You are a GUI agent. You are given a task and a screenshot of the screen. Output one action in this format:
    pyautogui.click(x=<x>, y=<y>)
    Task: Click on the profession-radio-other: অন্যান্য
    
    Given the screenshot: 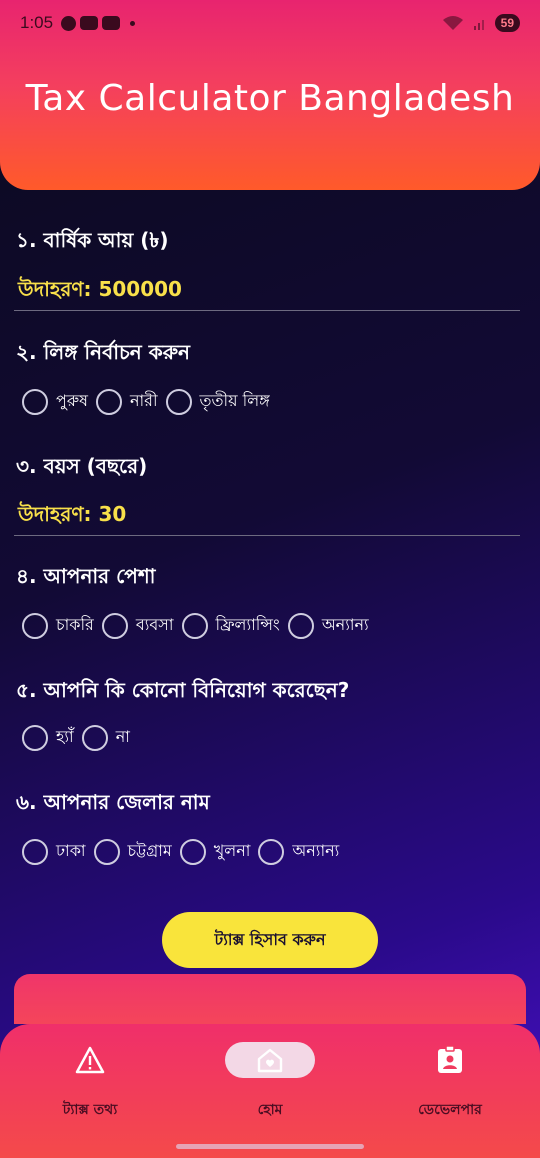 What is the action you would take?
    pyautogui.click(x=328, y=625)
    